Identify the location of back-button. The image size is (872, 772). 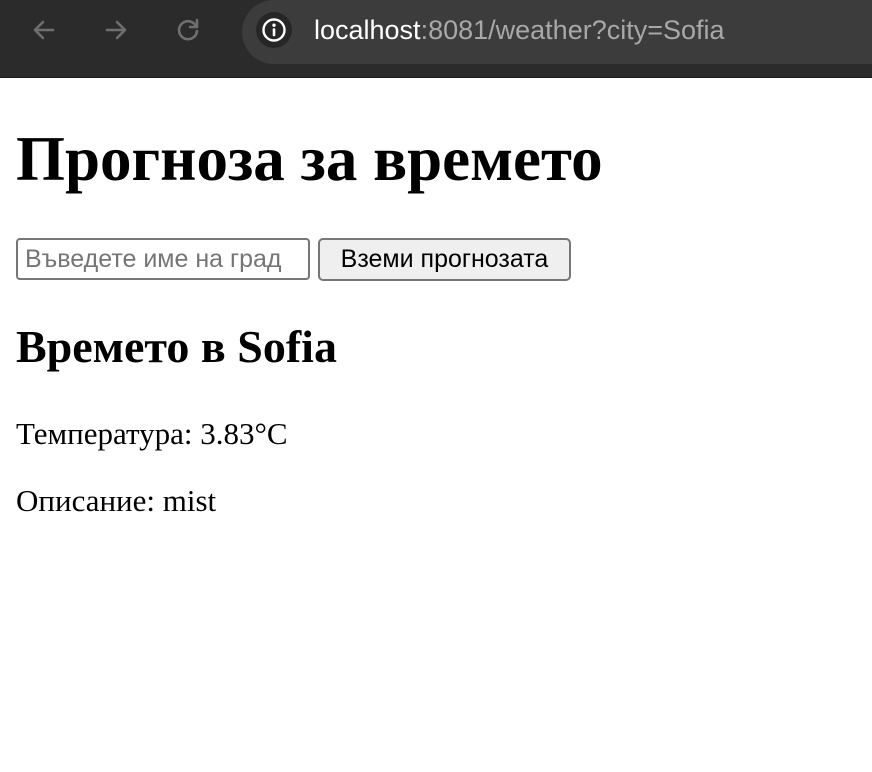
(44, 30).